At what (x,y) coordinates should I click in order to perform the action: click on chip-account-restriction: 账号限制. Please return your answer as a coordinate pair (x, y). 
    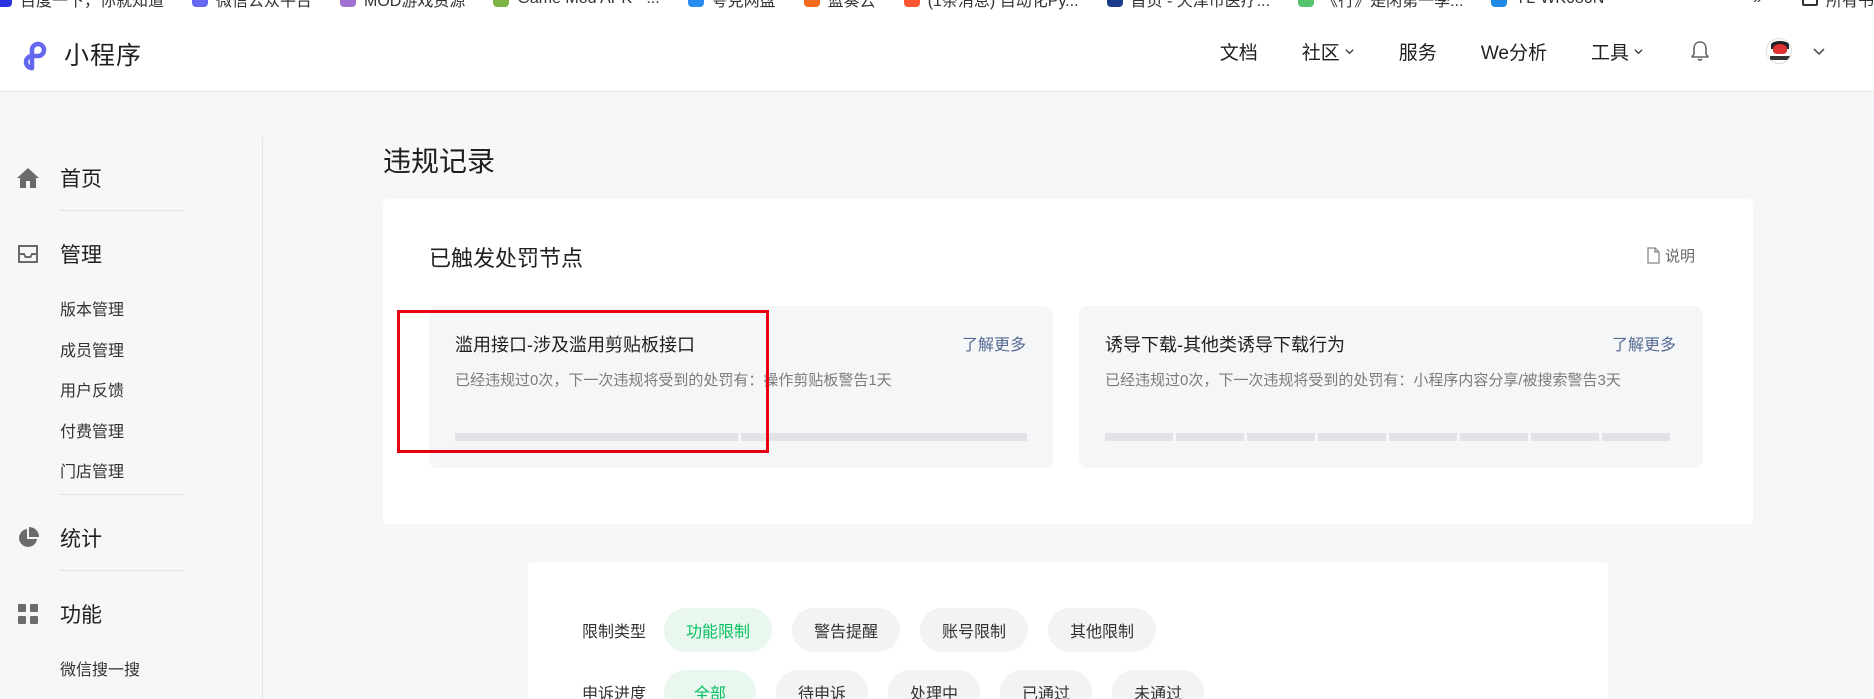
    Looking at the image, I should click on (974, 630).